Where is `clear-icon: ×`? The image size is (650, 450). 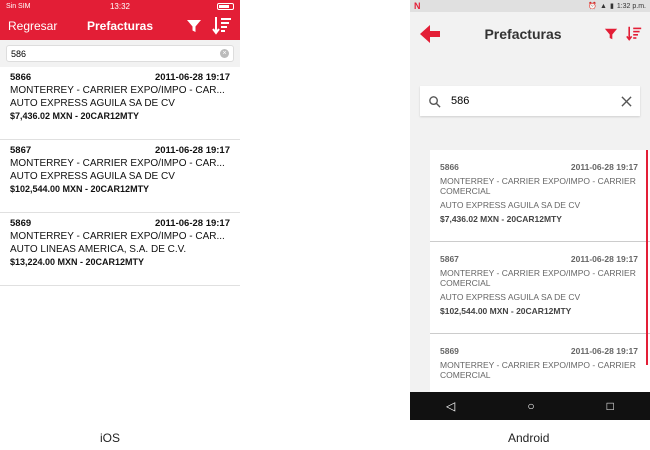 clear-icon: × is located at coordinates (224, 53).